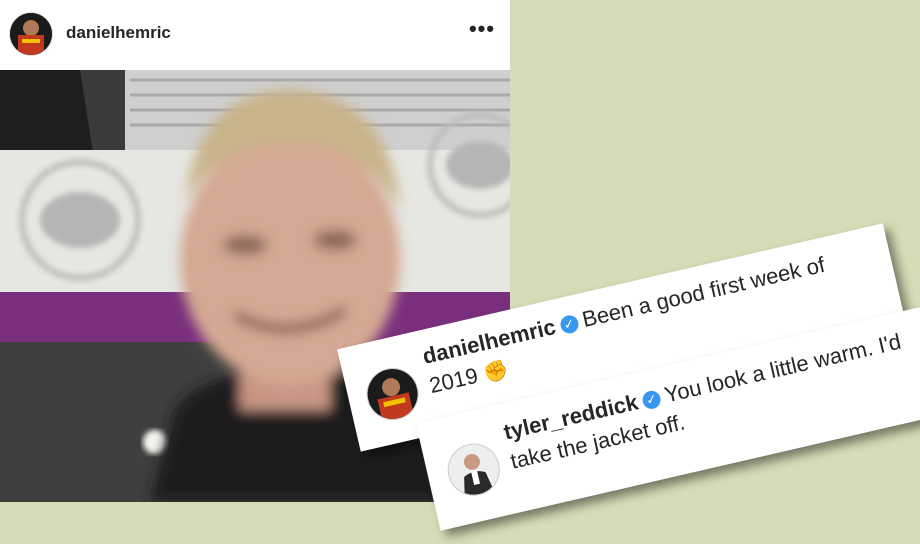 Image resolution: width=920 pixels, height=544 pixels. Describe the element at coordinates (255, 35) in the screenshot. I see `post-header: danielhemric •••` at that location.